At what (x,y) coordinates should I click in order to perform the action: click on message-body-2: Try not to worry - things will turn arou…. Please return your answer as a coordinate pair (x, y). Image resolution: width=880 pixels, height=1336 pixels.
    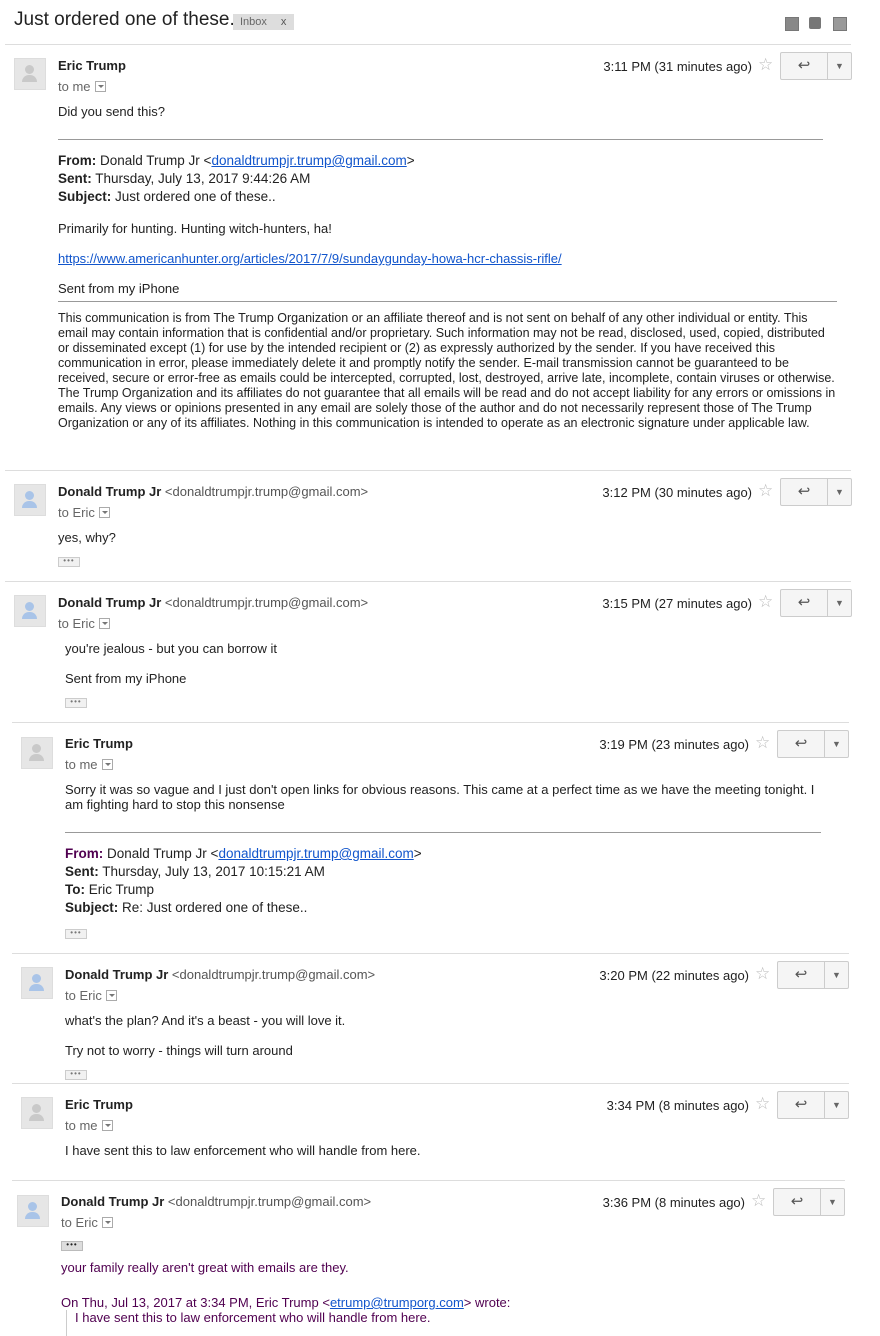
    Looking at the image, I should click on (179, 1050).